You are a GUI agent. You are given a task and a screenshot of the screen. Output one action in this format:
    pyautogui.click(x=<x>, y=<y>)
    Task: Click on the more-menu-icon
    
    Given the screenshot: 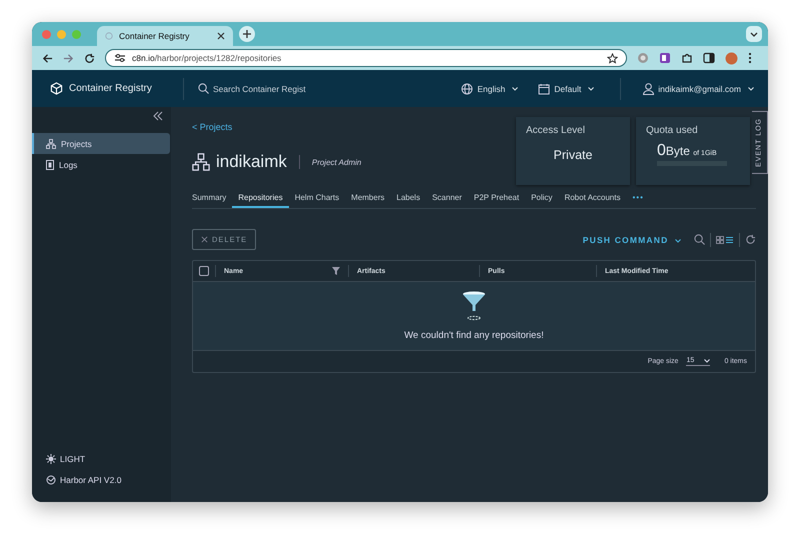 What is the action you would take?
    pyautogui.click(x=750, y=58)
    